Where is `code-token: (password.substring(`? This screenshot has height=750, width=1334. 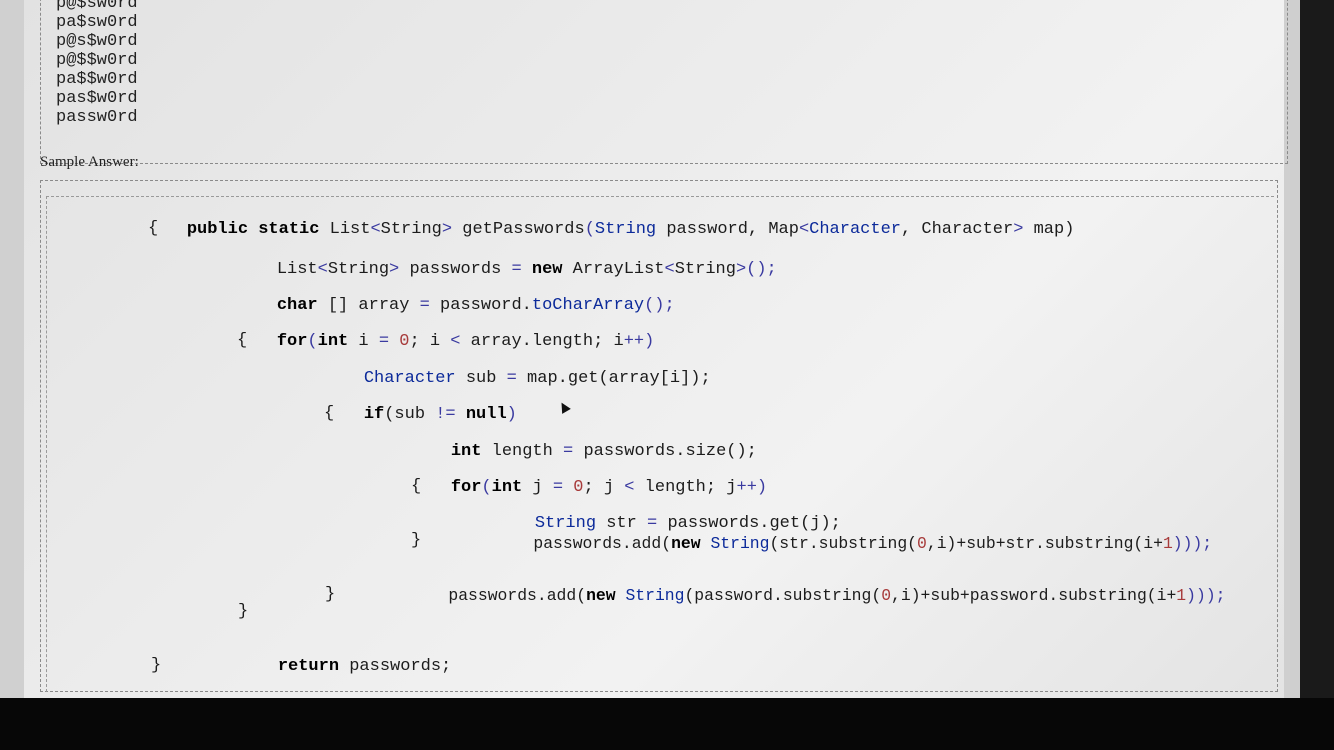 code-token: (password.substring( is located at coordinates (783, 595).